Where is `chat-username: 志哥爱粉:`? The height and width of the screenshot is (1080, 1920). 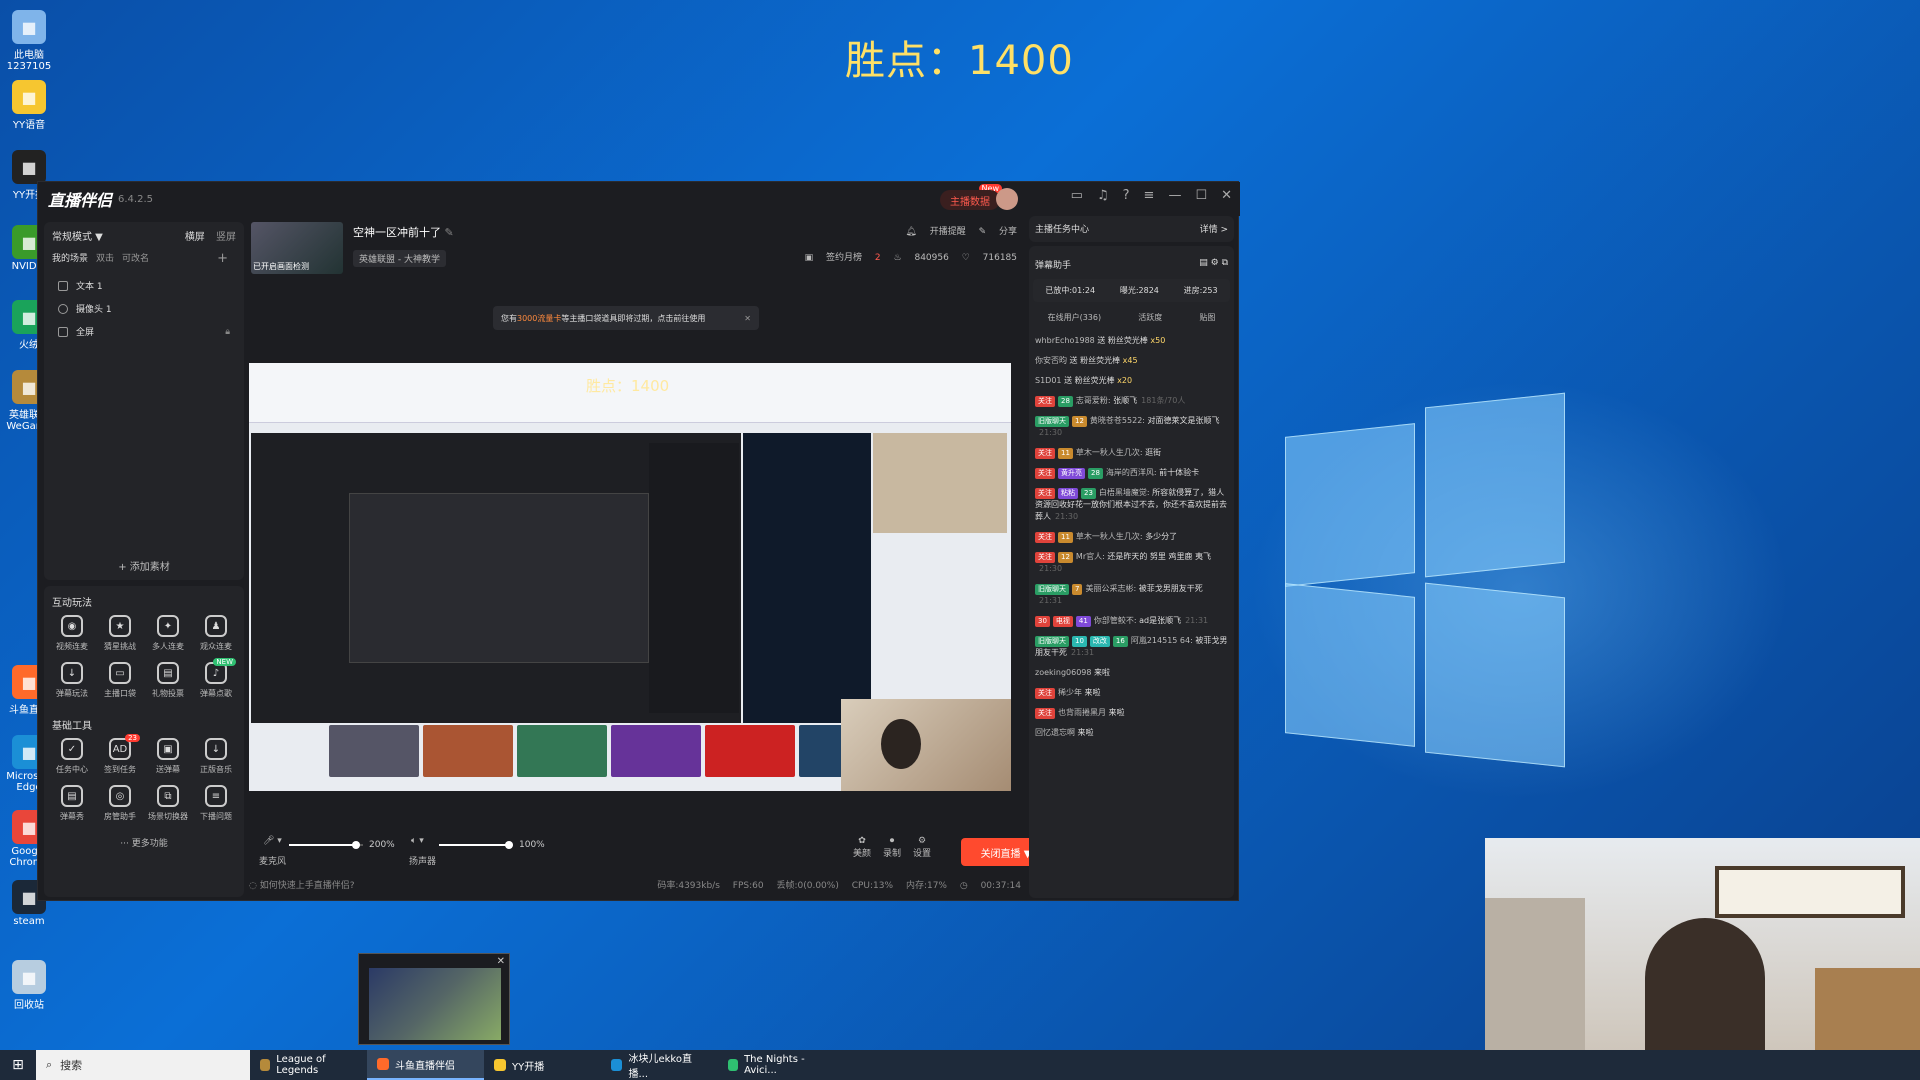
chat-username: 志哥爱粉: is located at coordinates (1093, 400).